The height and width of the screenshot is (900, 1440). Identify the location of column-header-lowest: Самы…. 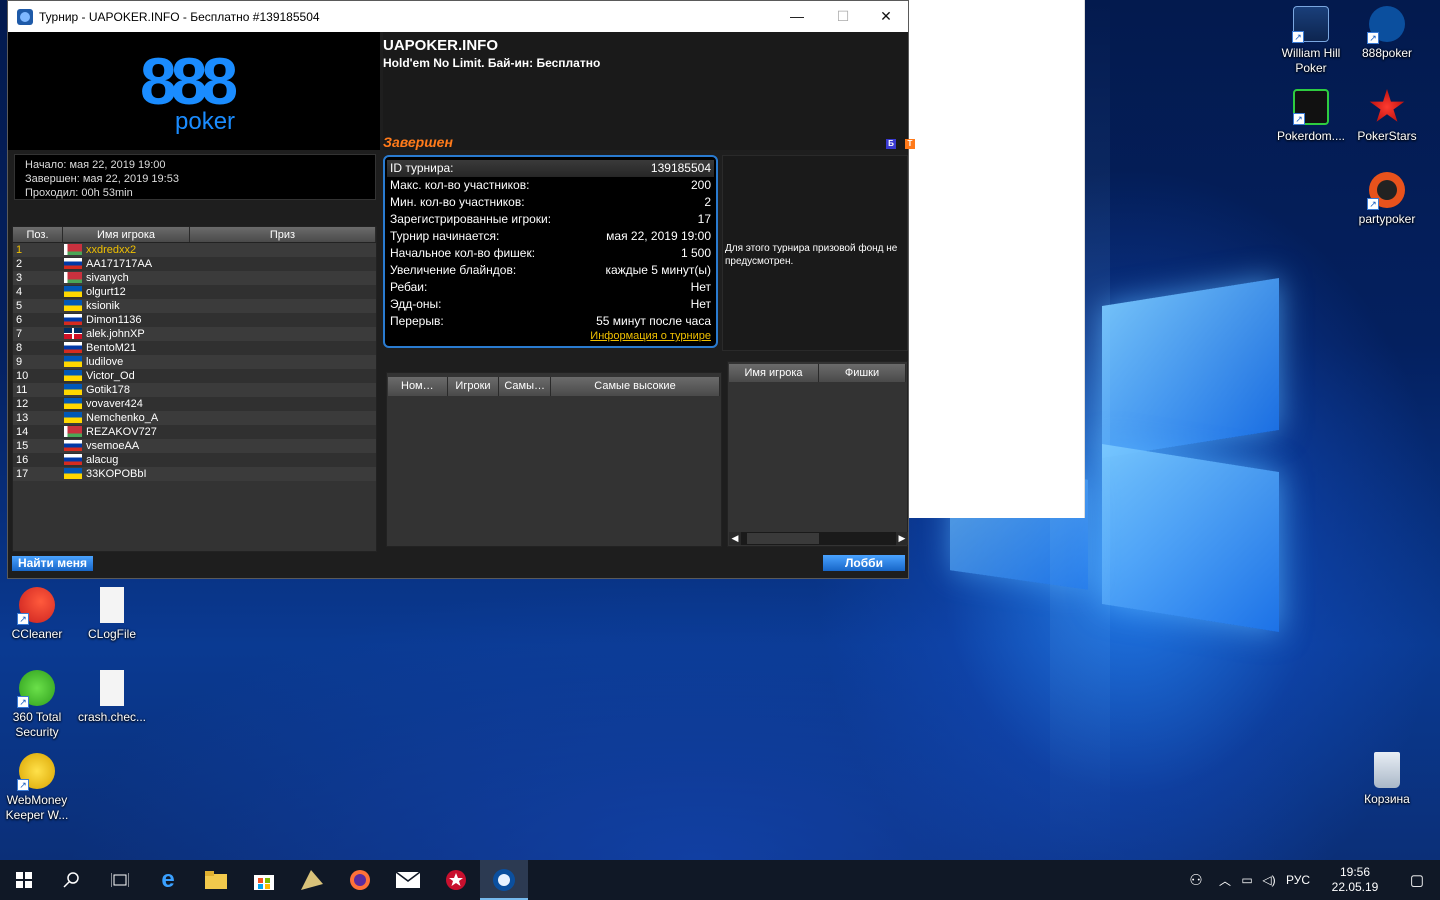
(525, 386).